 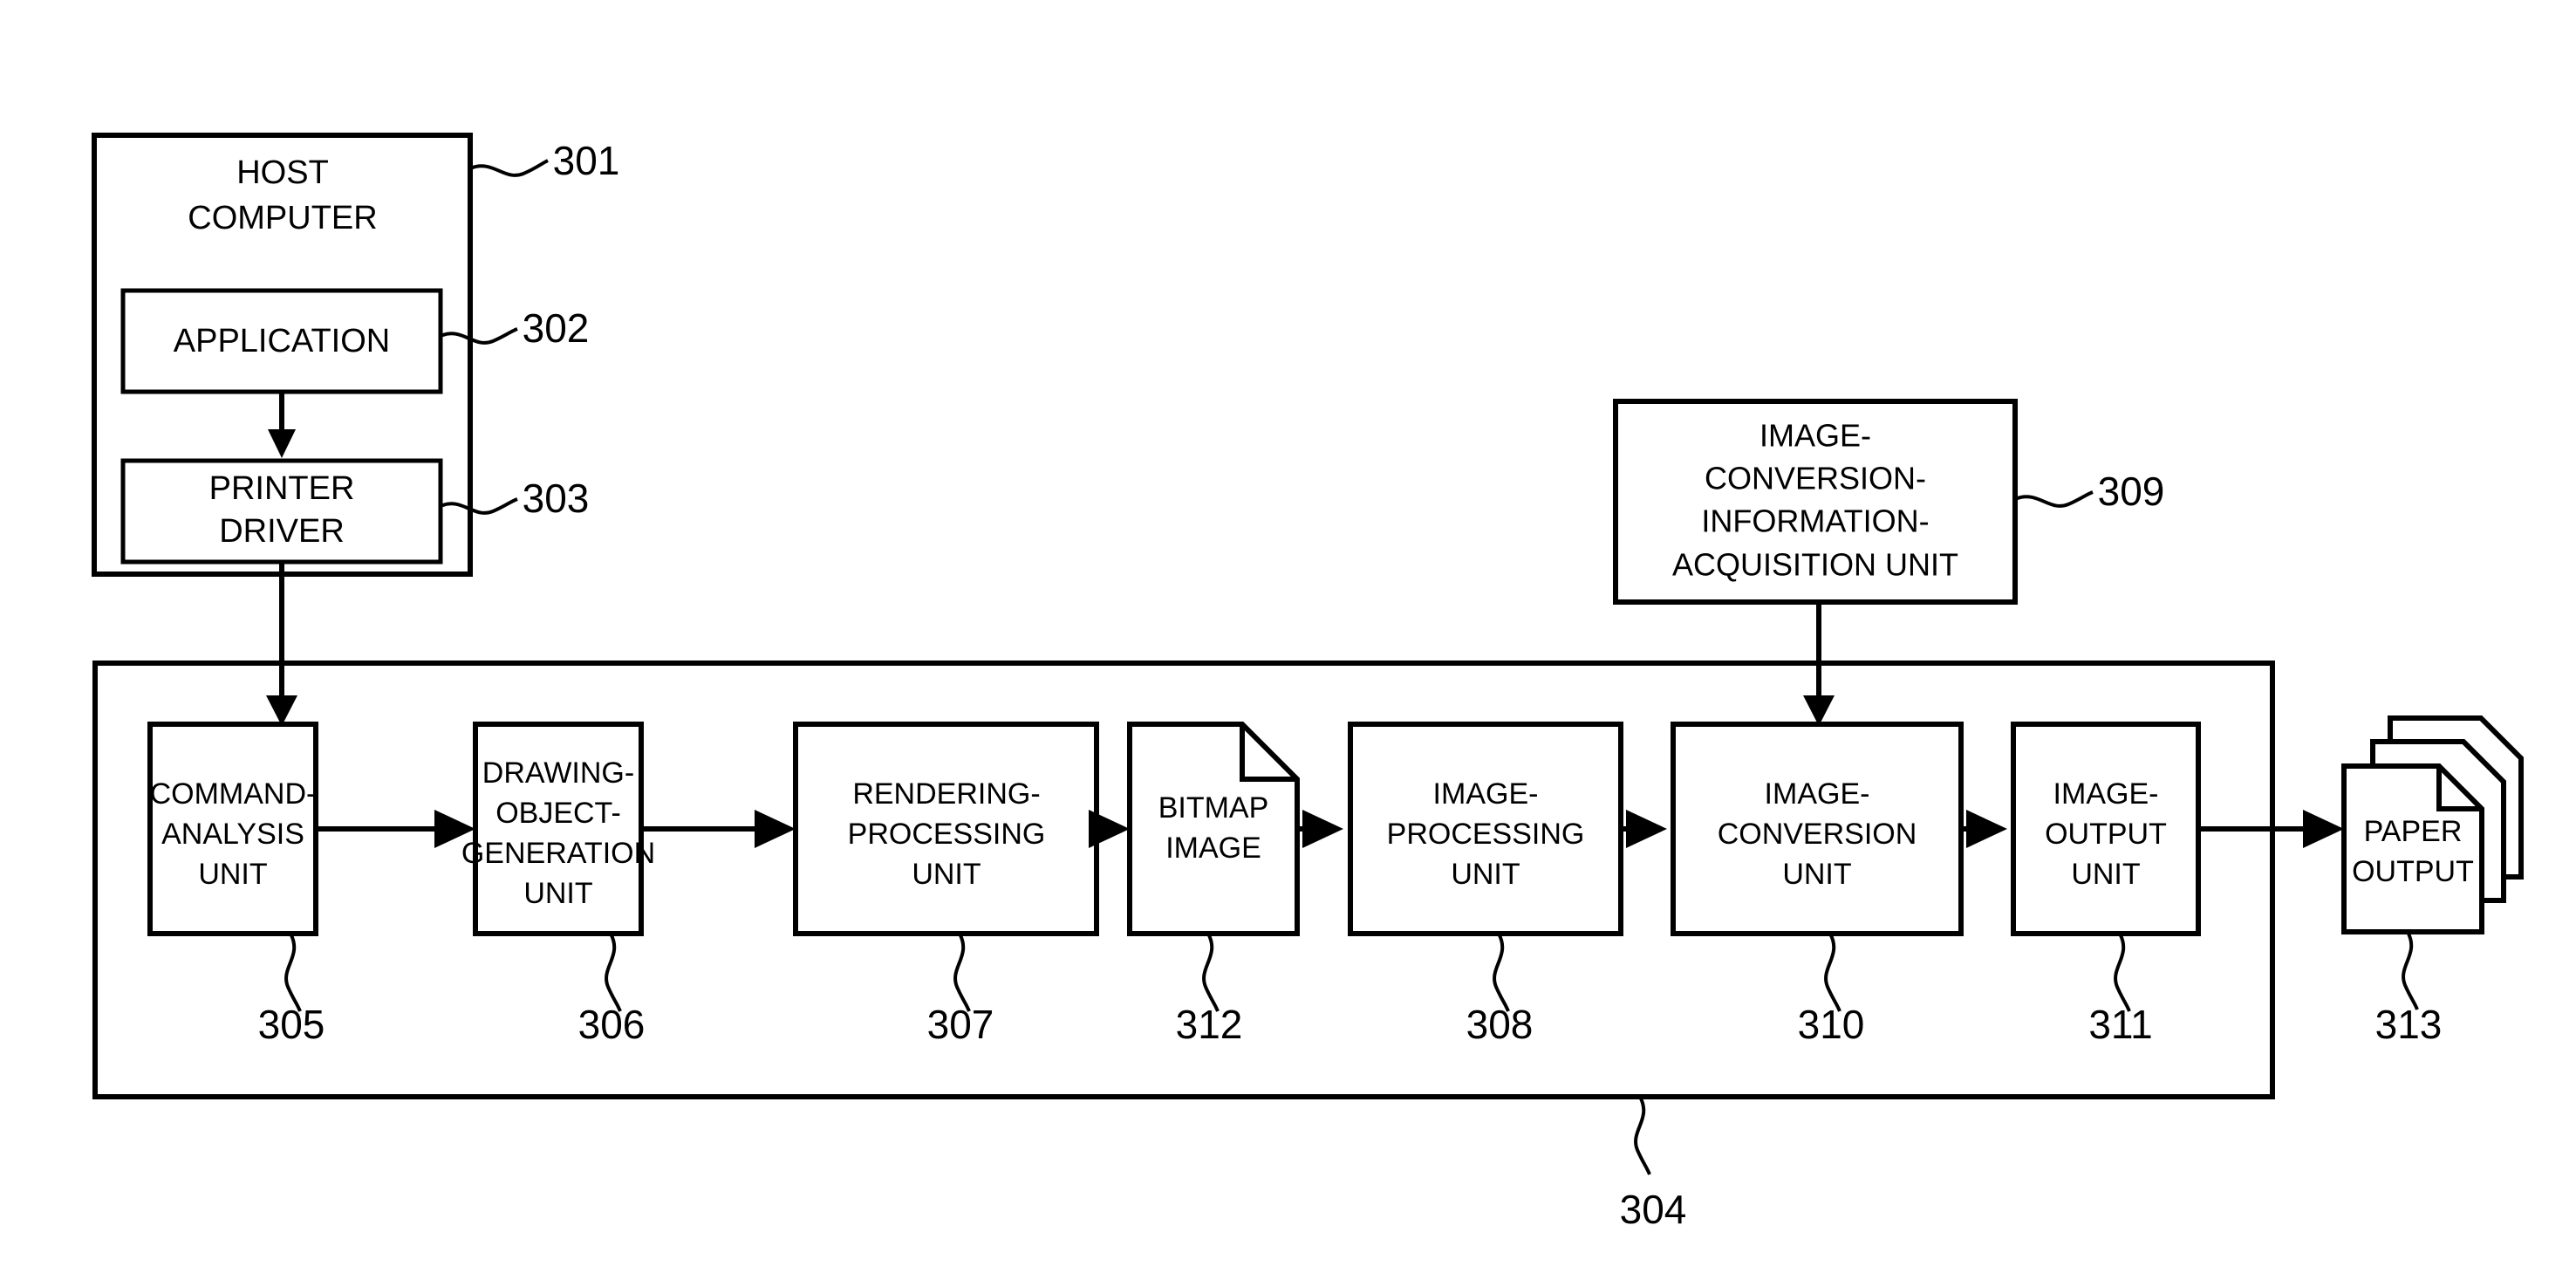 I want to click on arrow-rendering-to-bitmap, so click(x=1109, y=829).